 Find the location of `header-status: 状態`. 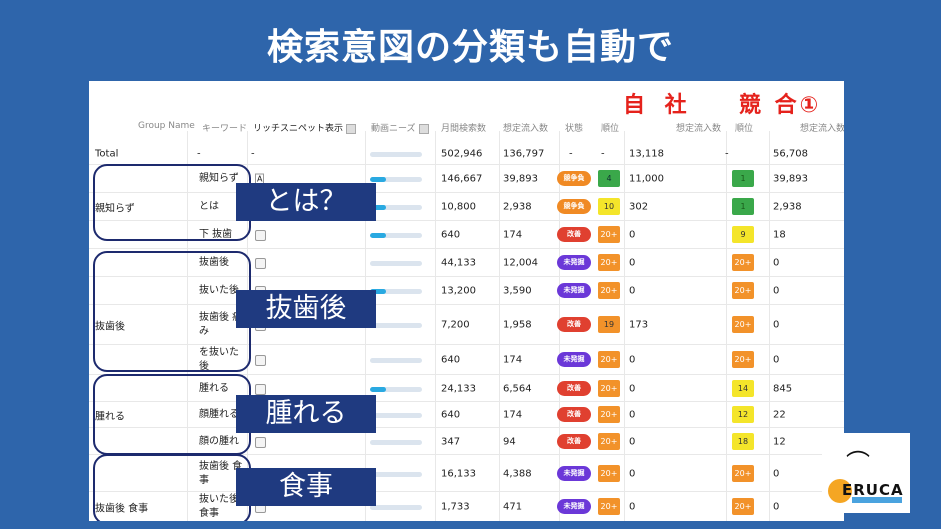

header-status: 状態 is located at coordinates (574, 127).